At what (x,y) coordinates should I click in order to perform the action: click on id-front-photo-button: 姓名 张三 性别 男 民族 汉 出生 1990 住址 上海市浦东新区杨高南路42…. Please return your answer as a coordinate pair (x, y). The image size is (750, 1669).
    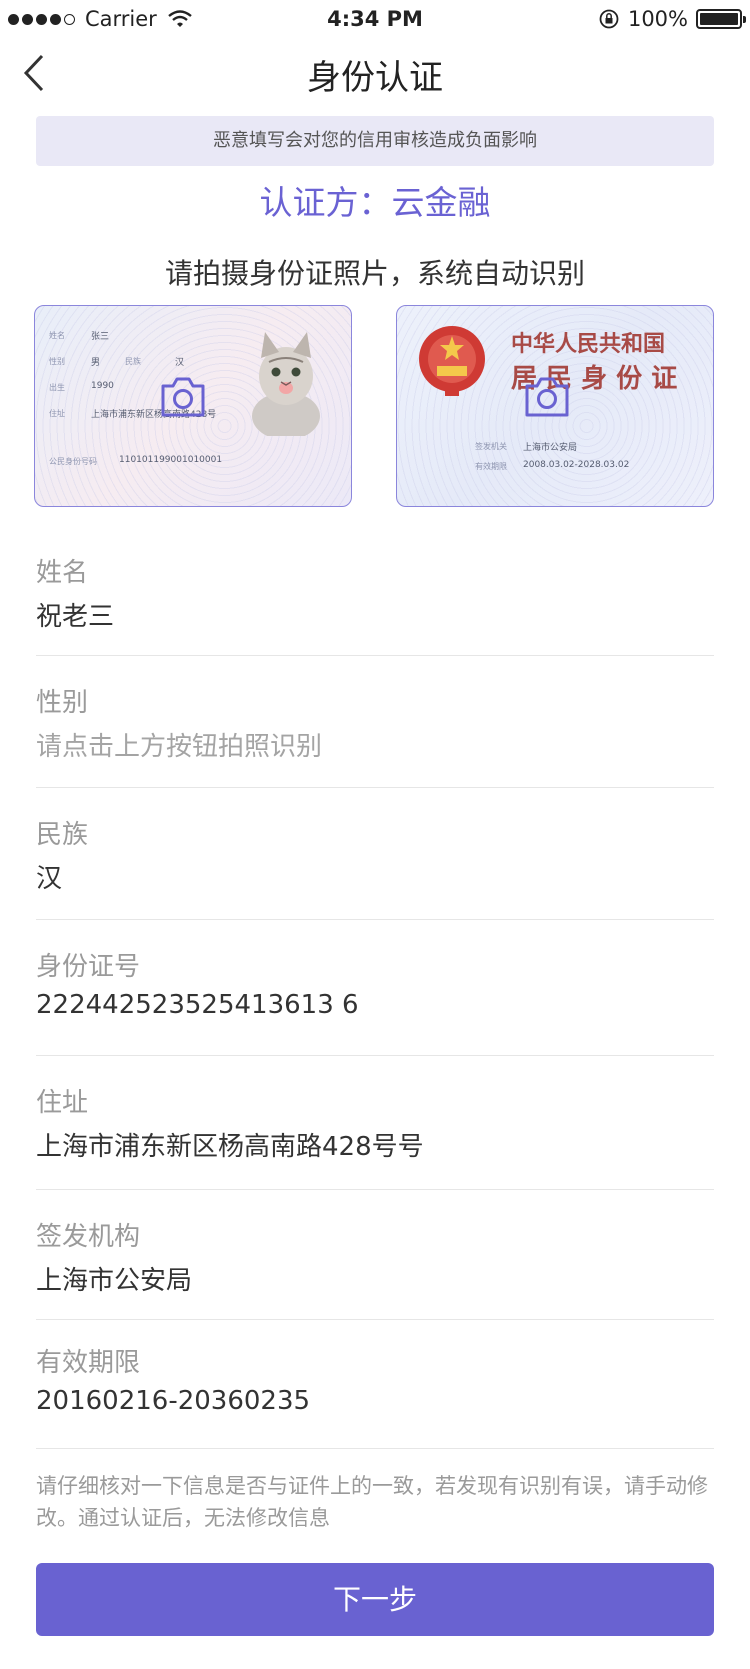
    Looking at the image, I should click on (193, 406).